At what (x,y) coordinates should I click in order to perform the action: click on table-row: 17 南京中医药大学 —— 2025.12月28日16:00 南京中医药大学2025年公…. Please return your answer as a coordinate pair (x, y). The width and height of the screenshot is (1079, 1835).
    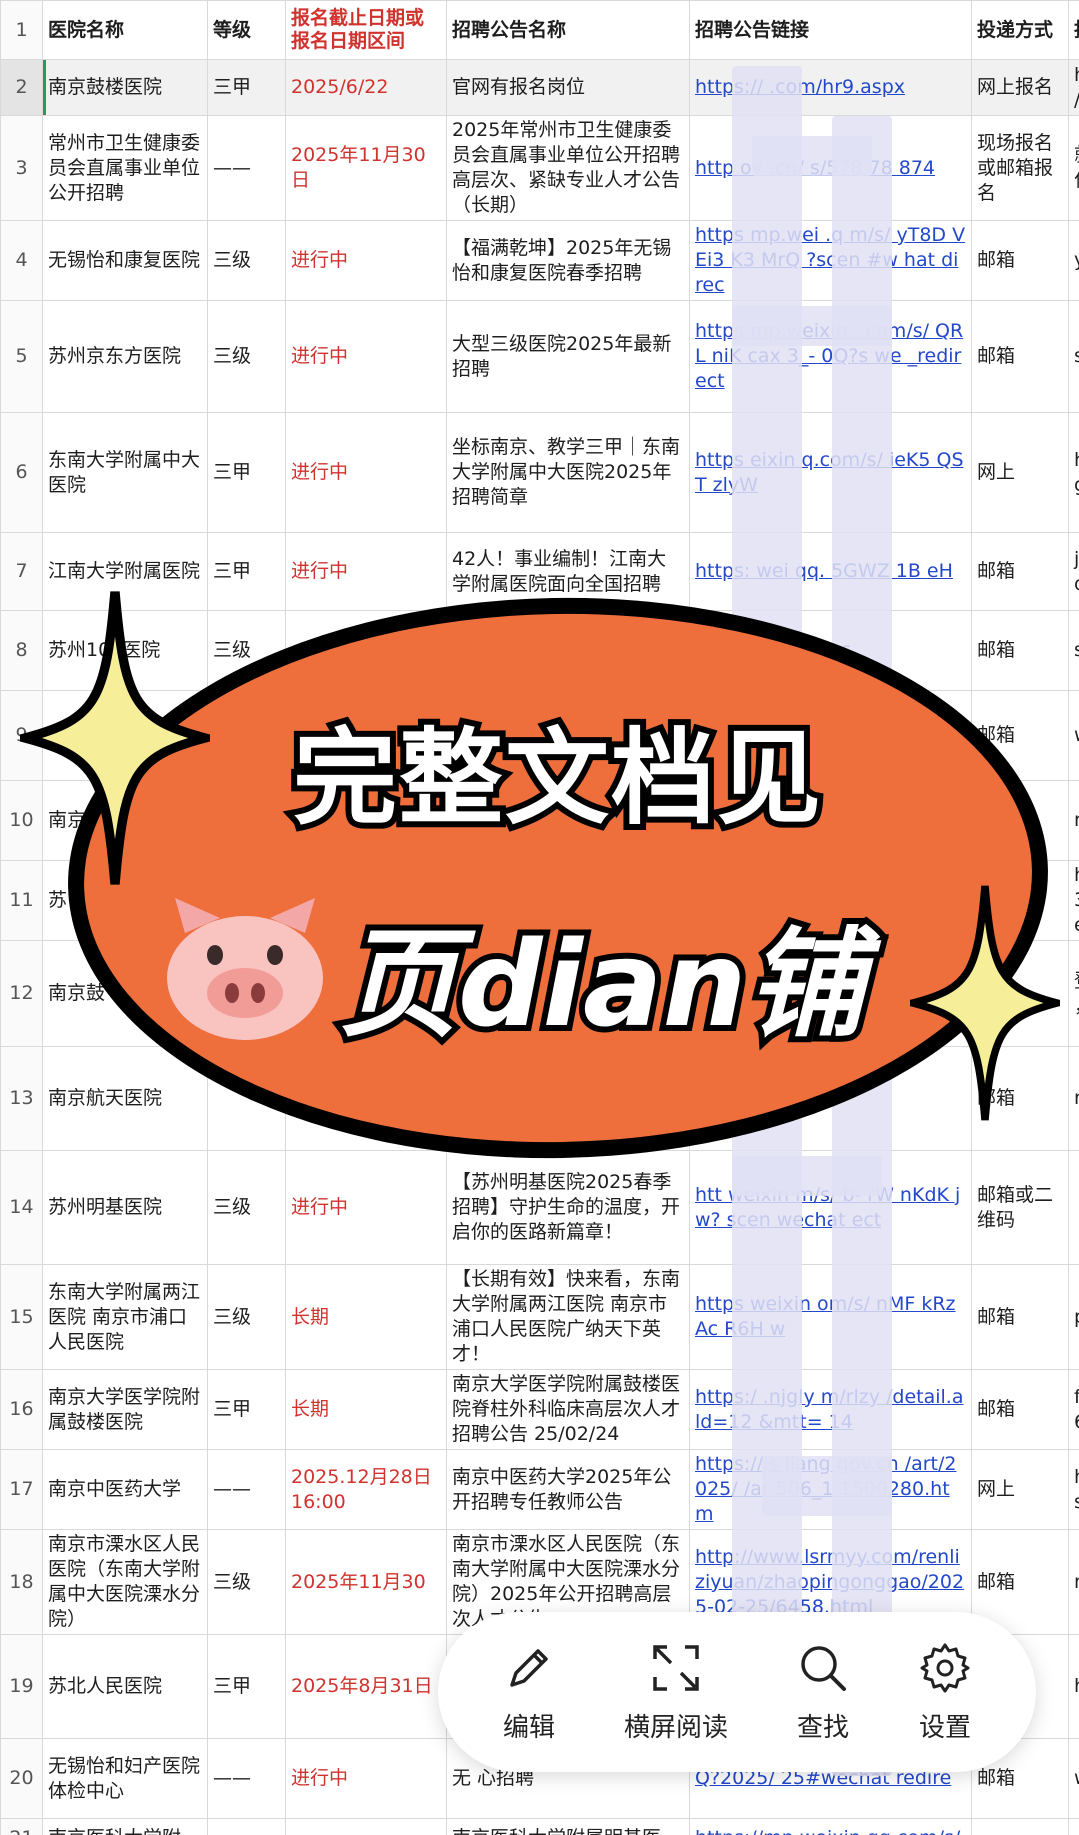
    Looking at the image, I should click on (539, 1489).